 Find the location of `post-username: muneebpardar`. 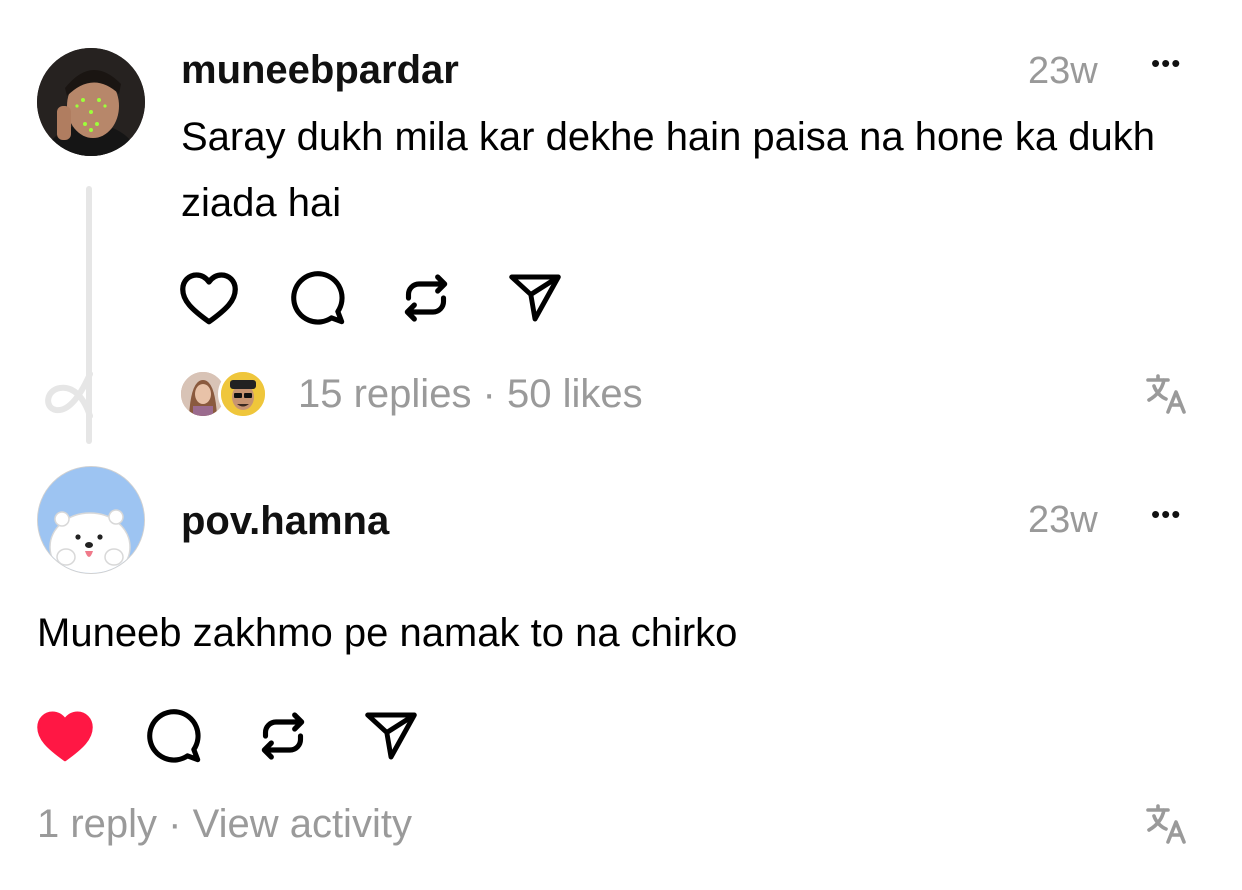

post-username: muneebpardar is located at coordinates (320, 70).